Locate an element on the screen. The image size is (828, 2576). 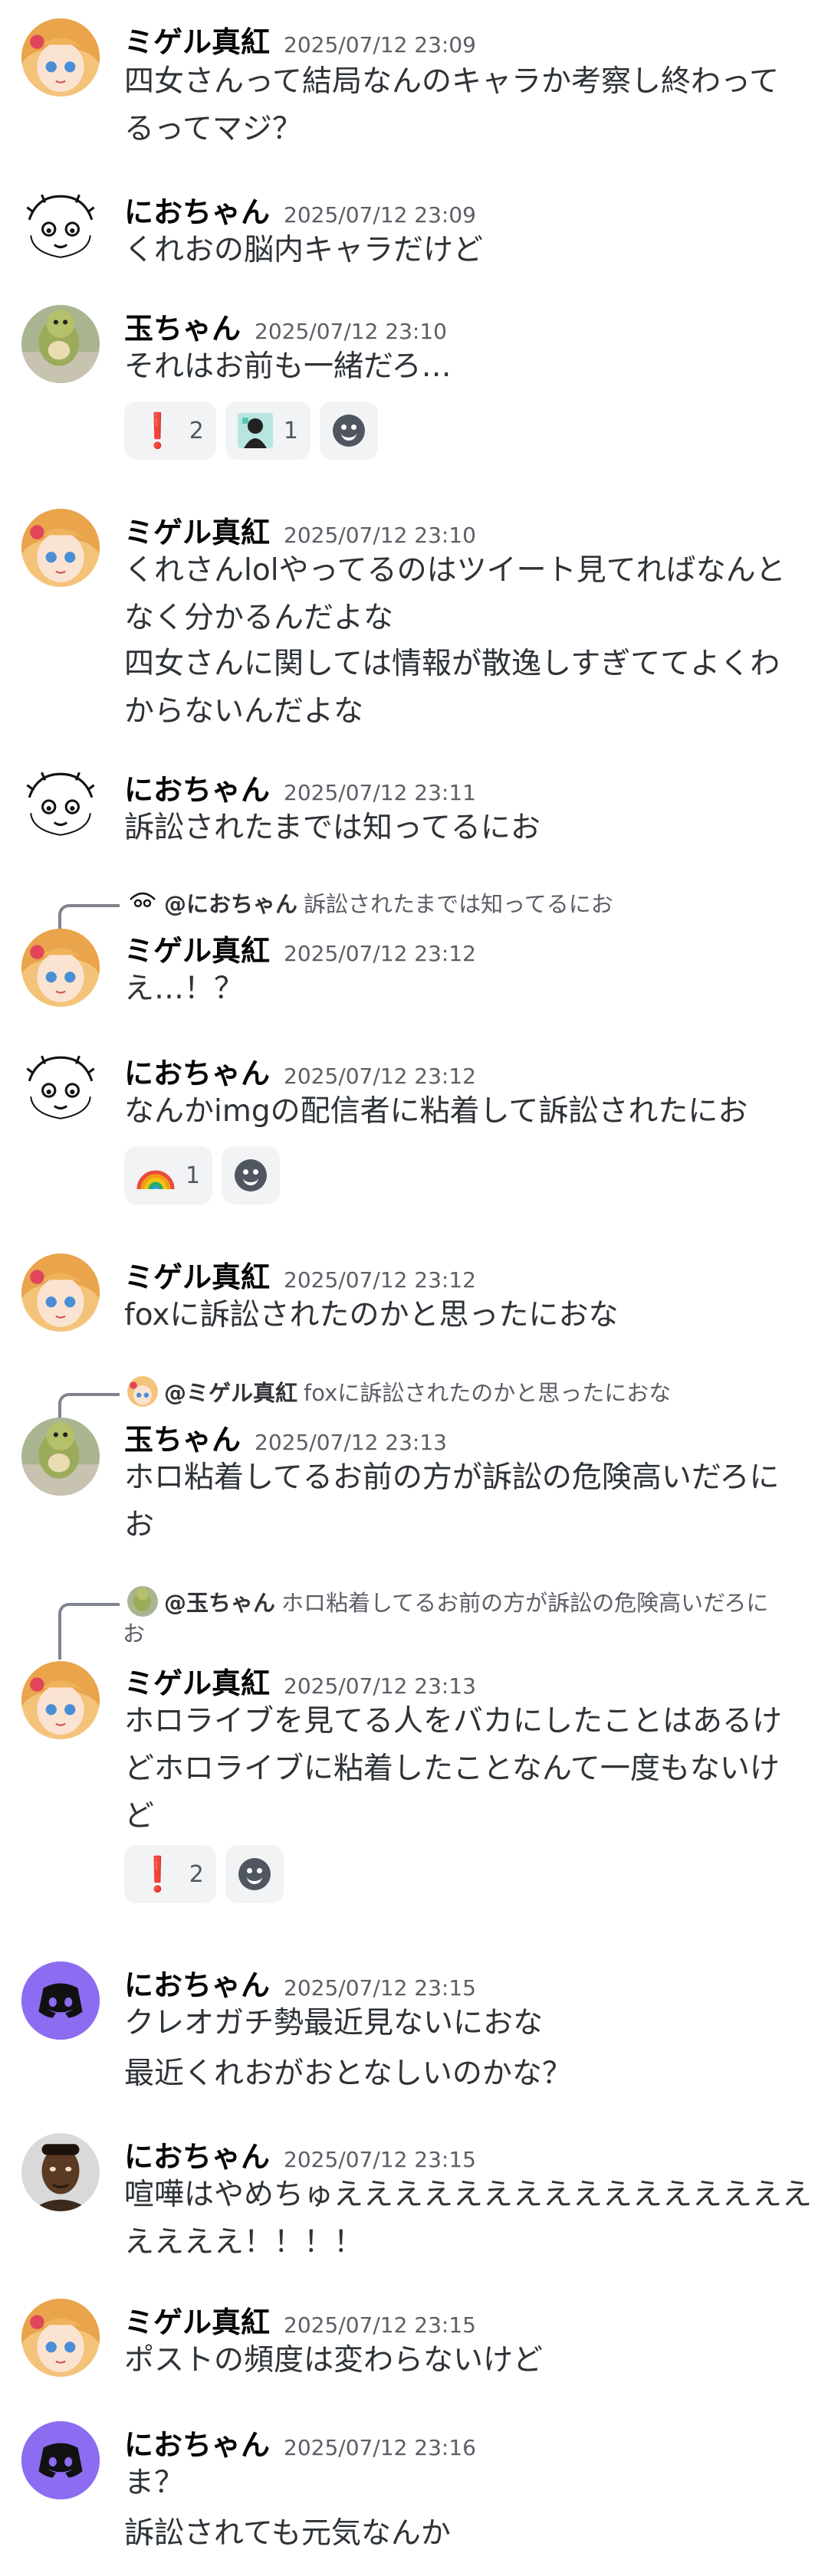
reply-author: @におちゃん is located at coordinates (231, 904).